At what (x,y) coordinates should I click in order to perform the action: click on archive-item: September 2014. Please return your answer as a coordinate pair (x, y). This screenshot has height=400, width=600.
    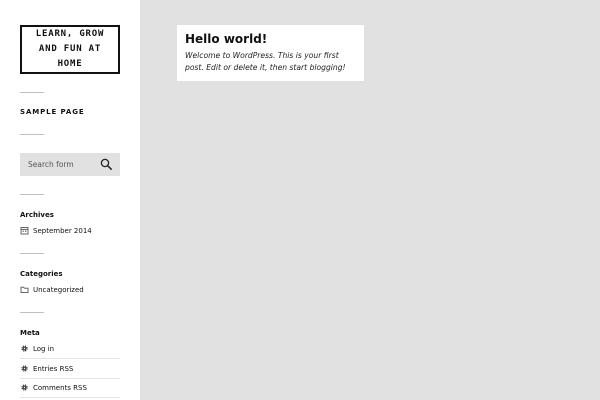
    Looking at the image, I should click on (70, 230).